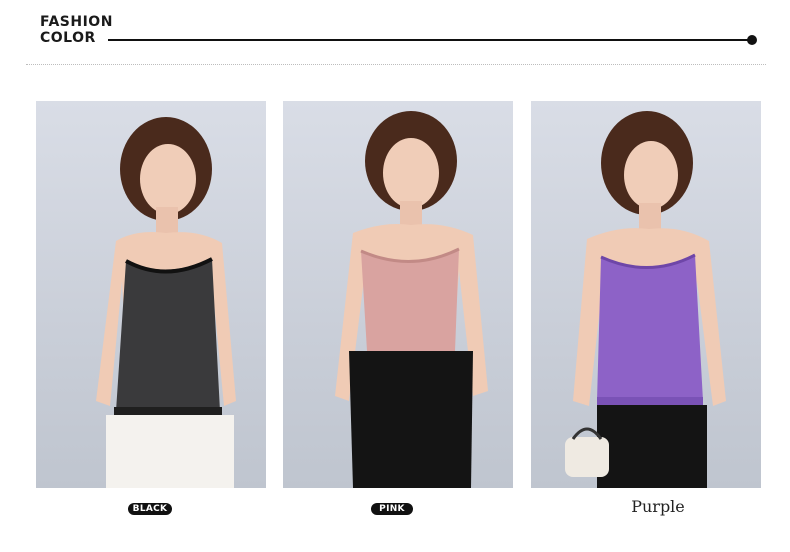 The width and height of the screenshot is (790, 552). Describe the element at coordinates (752, 40) in the screenshot. I see `header-rule-dot` at that location.